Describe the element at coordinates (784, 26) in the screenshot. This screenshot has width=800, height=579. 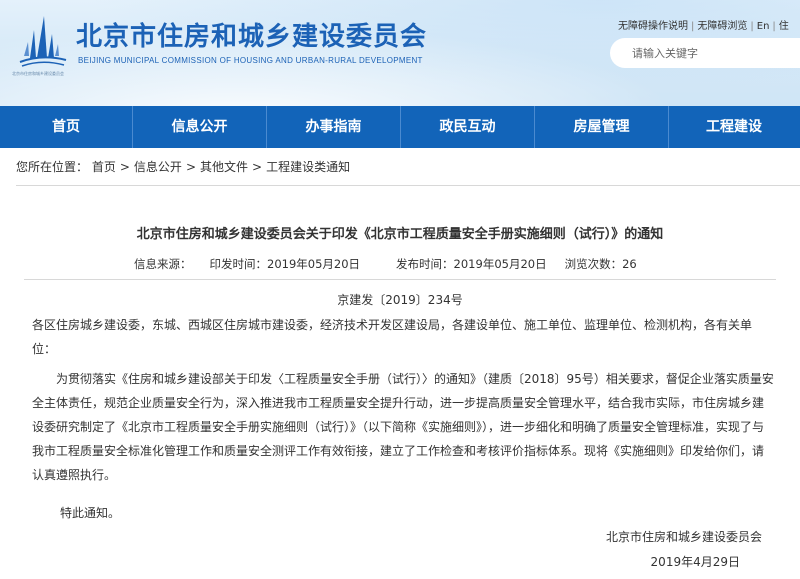
I see `residence-link: 住` at that location.